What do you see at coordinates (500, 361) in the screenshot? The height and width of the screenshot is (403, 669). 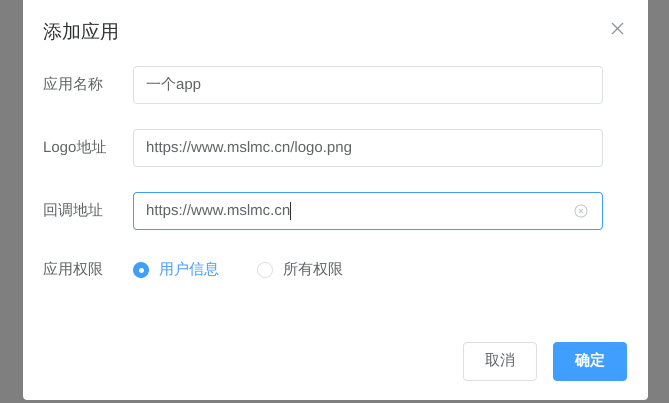 I see `cancel-button: 取消` at bounding box center [500, 361].